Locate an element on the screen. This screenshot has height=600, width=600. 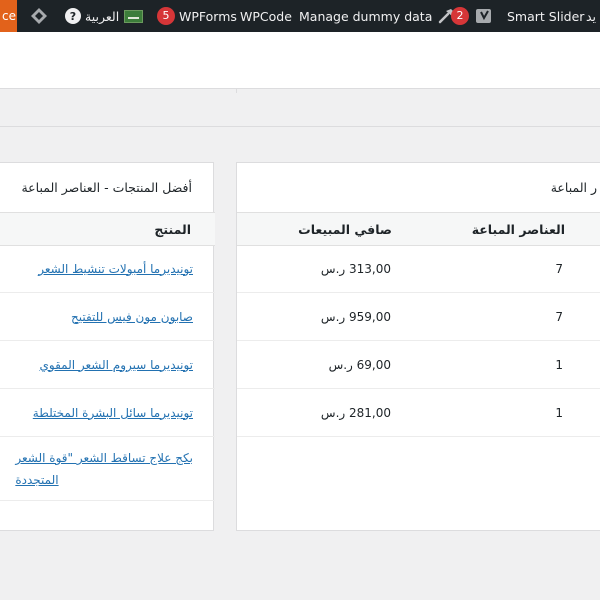
wpforms-menu: 5 WPForms is located at coordinates (197, 16).